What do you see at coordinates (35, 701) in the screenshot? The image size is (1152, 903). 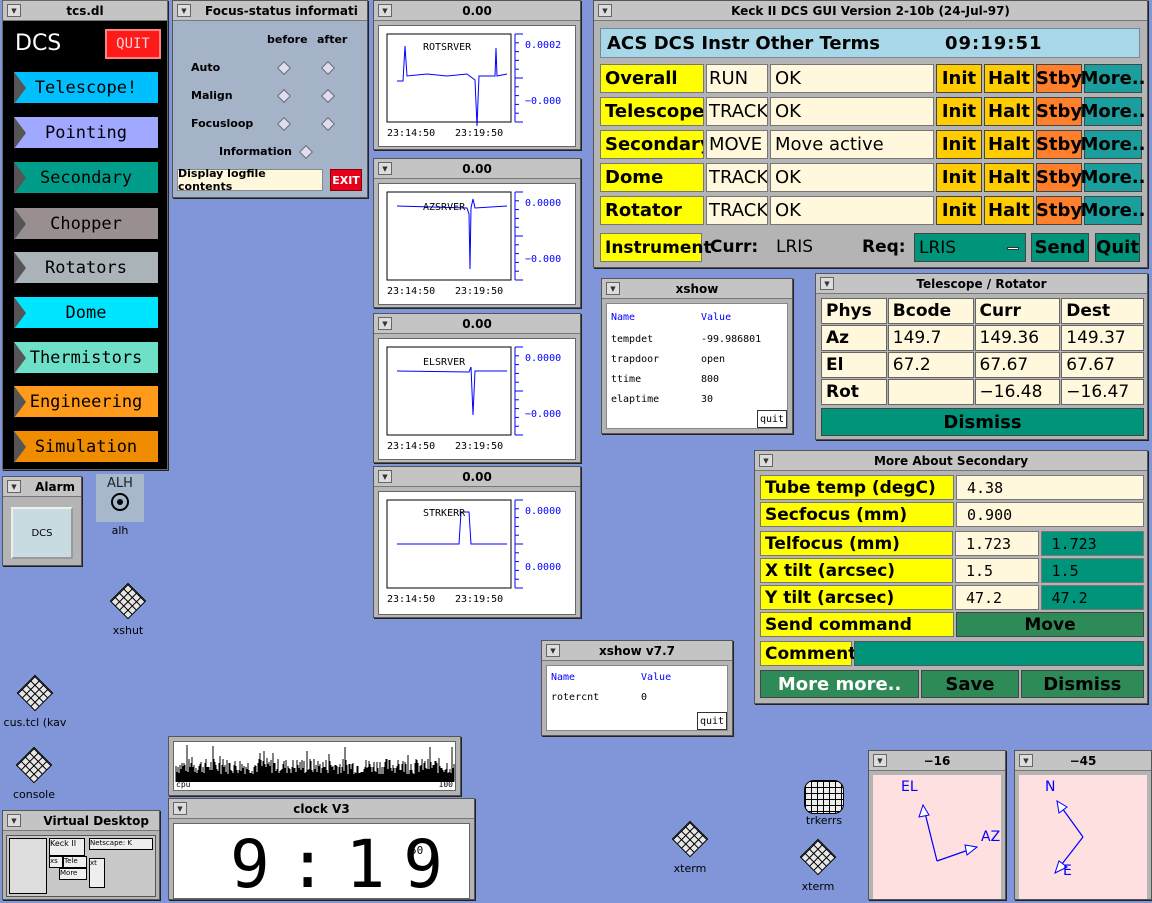 I see `cus-icon: cus.tcl (kav` at bounding box center [35, 701].